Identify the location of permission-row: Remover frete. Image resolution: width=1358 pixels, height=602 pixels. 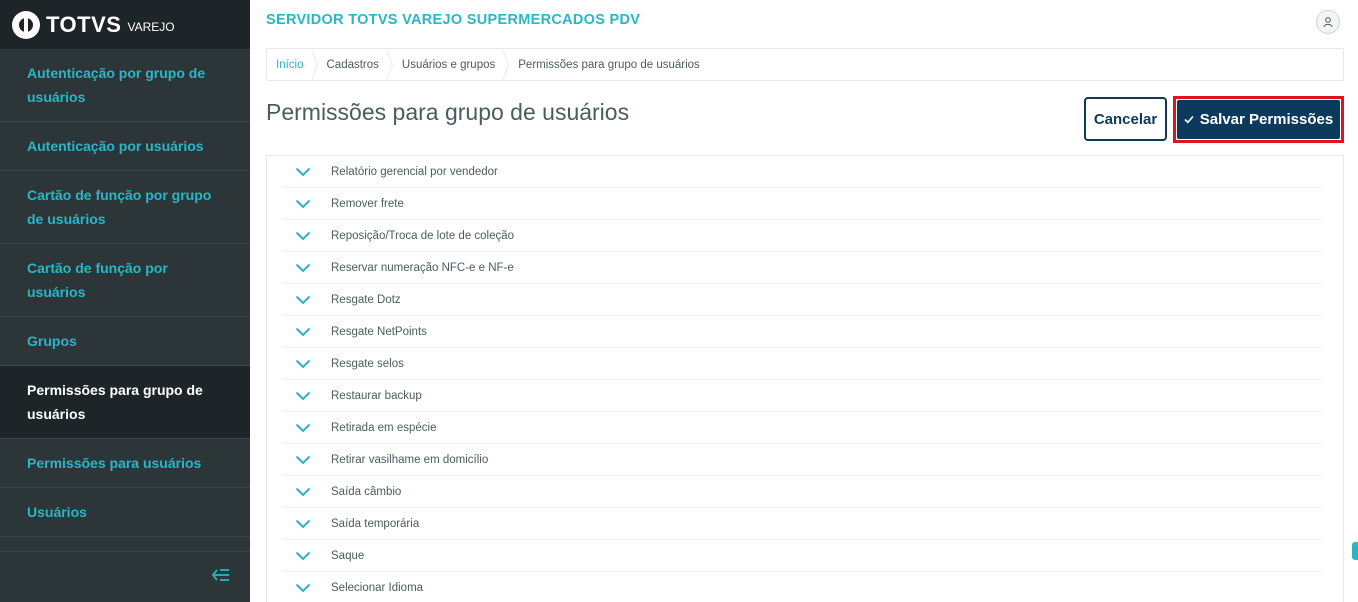
(802, 204).